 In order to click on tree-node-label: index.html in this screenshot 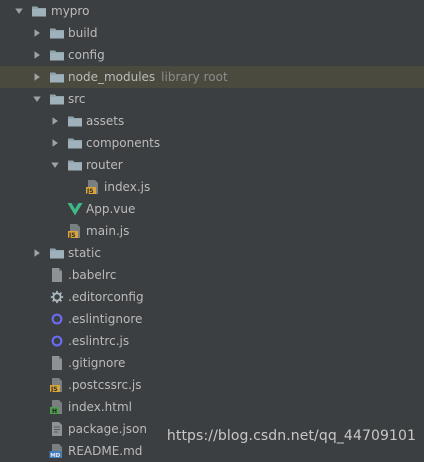, I will do `click(100, 407)`.